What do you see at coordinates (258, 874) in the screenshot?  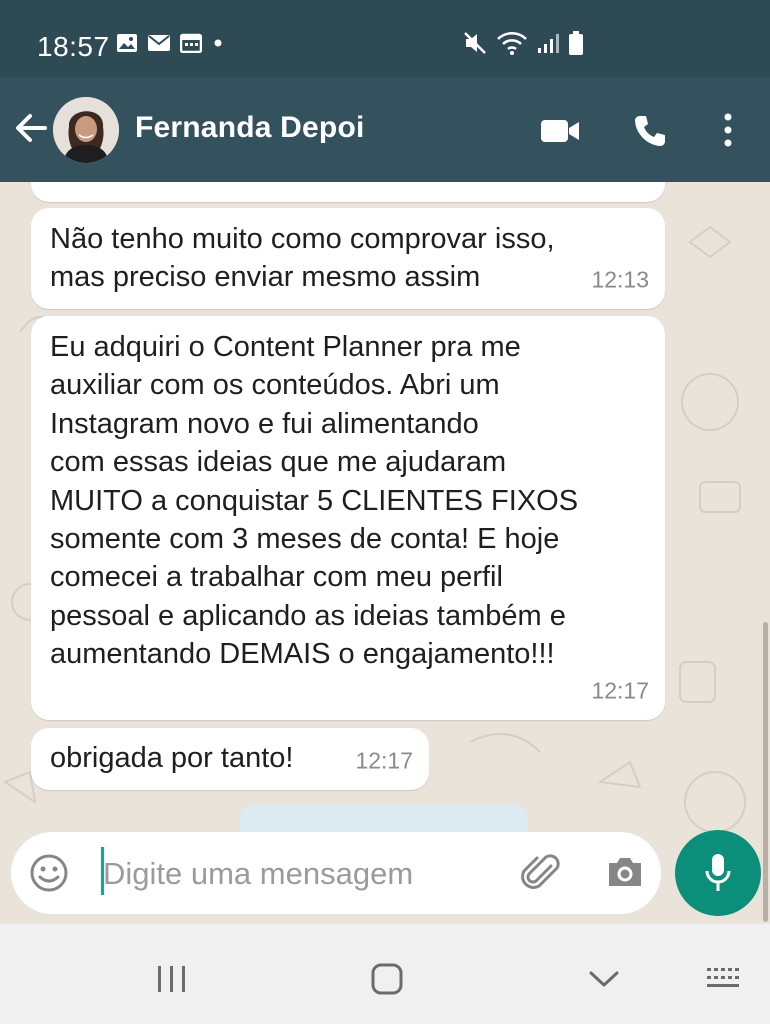 I see `message-input: Digite uma mensagem` at bounding box center [258, 874].